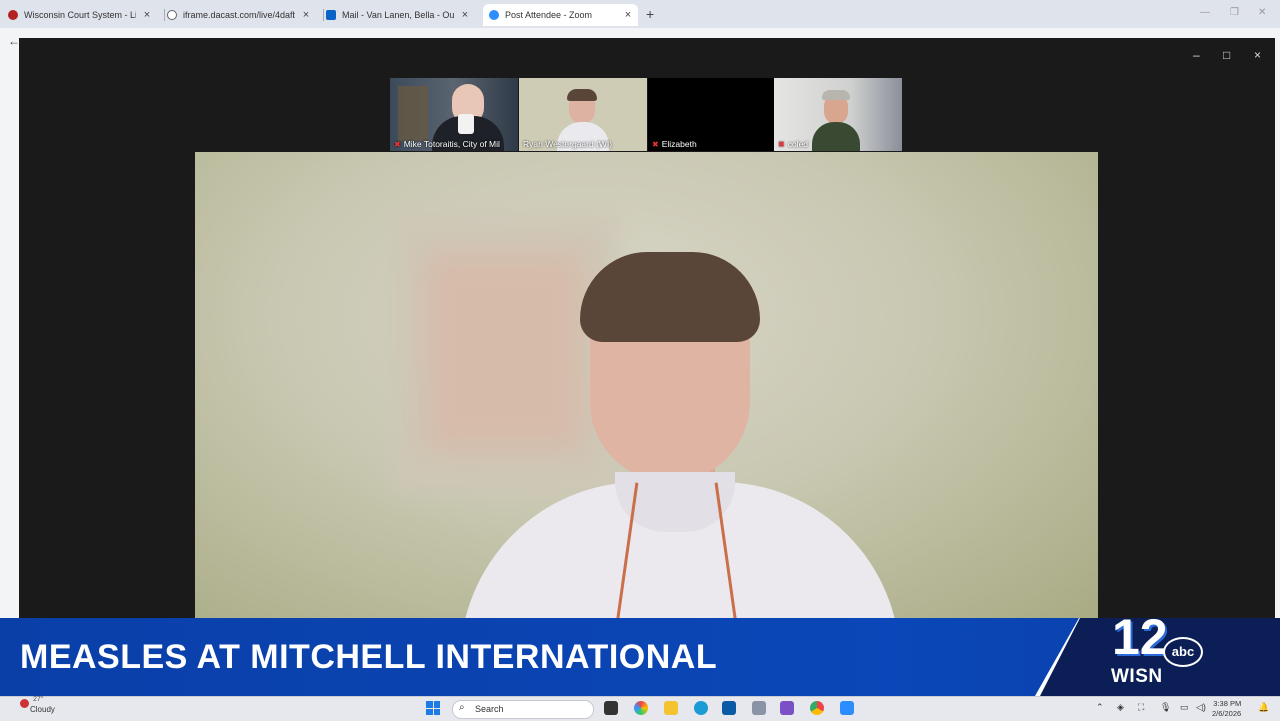  I want to click on browser-restore-icon: ❐, so click(1234, 12).